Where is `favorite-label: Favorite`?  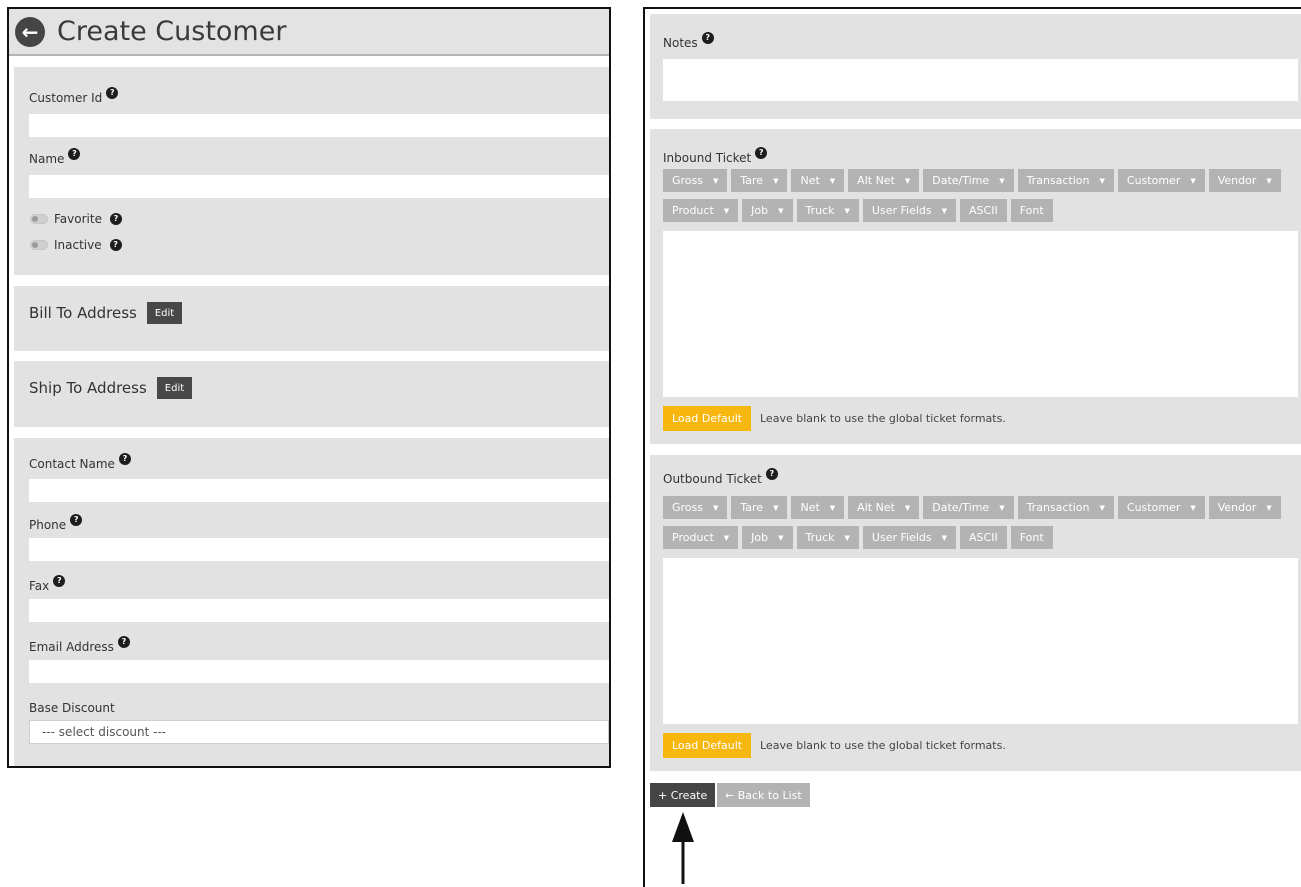 favorite-label: Favorite is located at coordinates (78, 219).